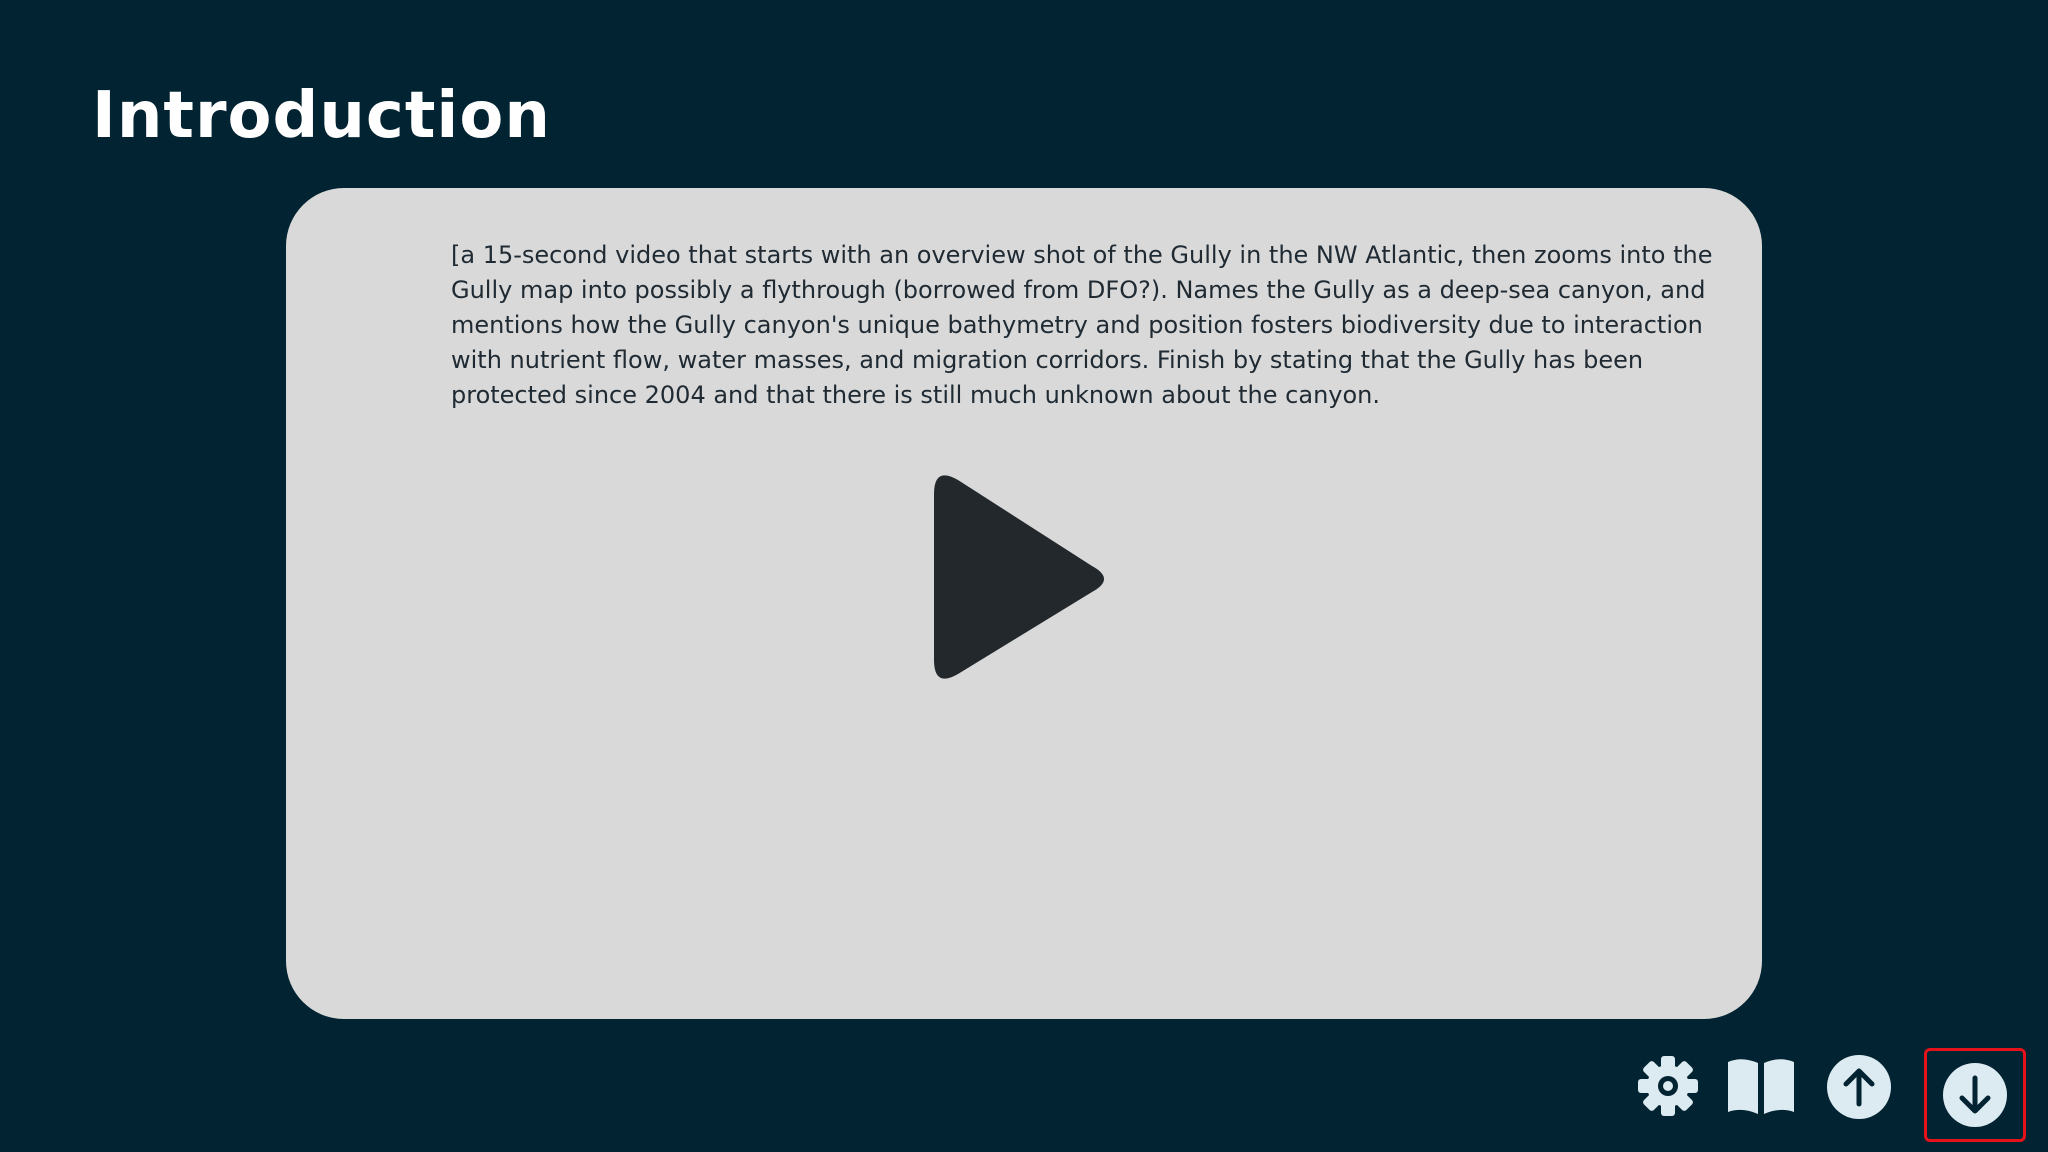  I want to click on bottom-toolbar, so click(1835, 1098).